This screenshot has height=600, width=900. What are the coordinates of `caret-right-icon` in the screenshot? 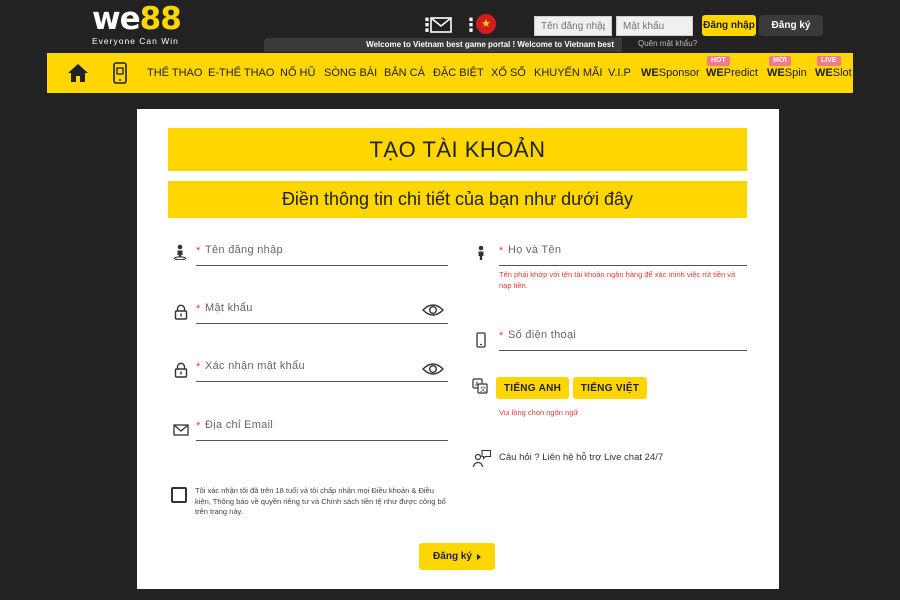 It's located at (478, 556).